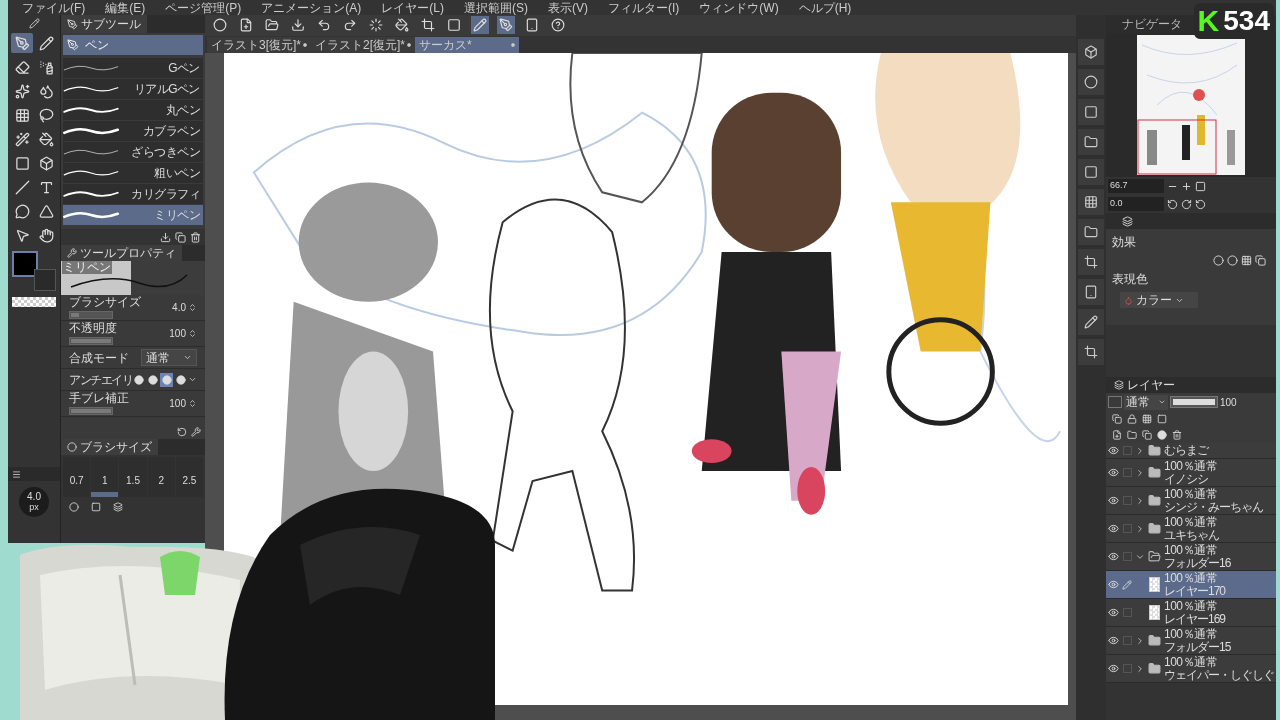  Describe the element at coordinates (133, 89) in the screenshot. I see `subtool-item: リアルGペン` at that location.